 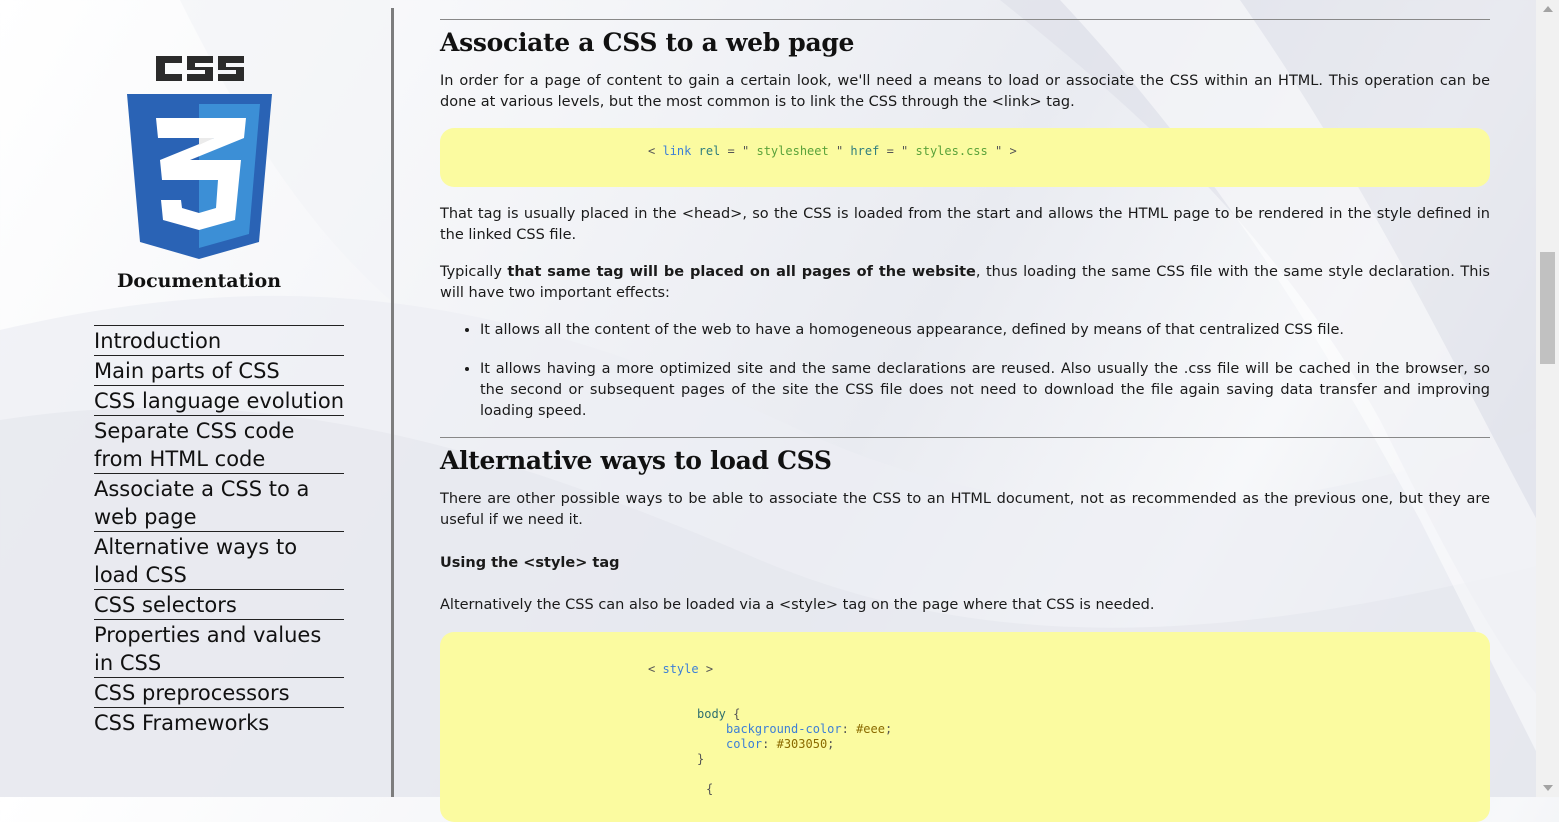 I want to click on code-attr: rel, so click(x=709, y=151).